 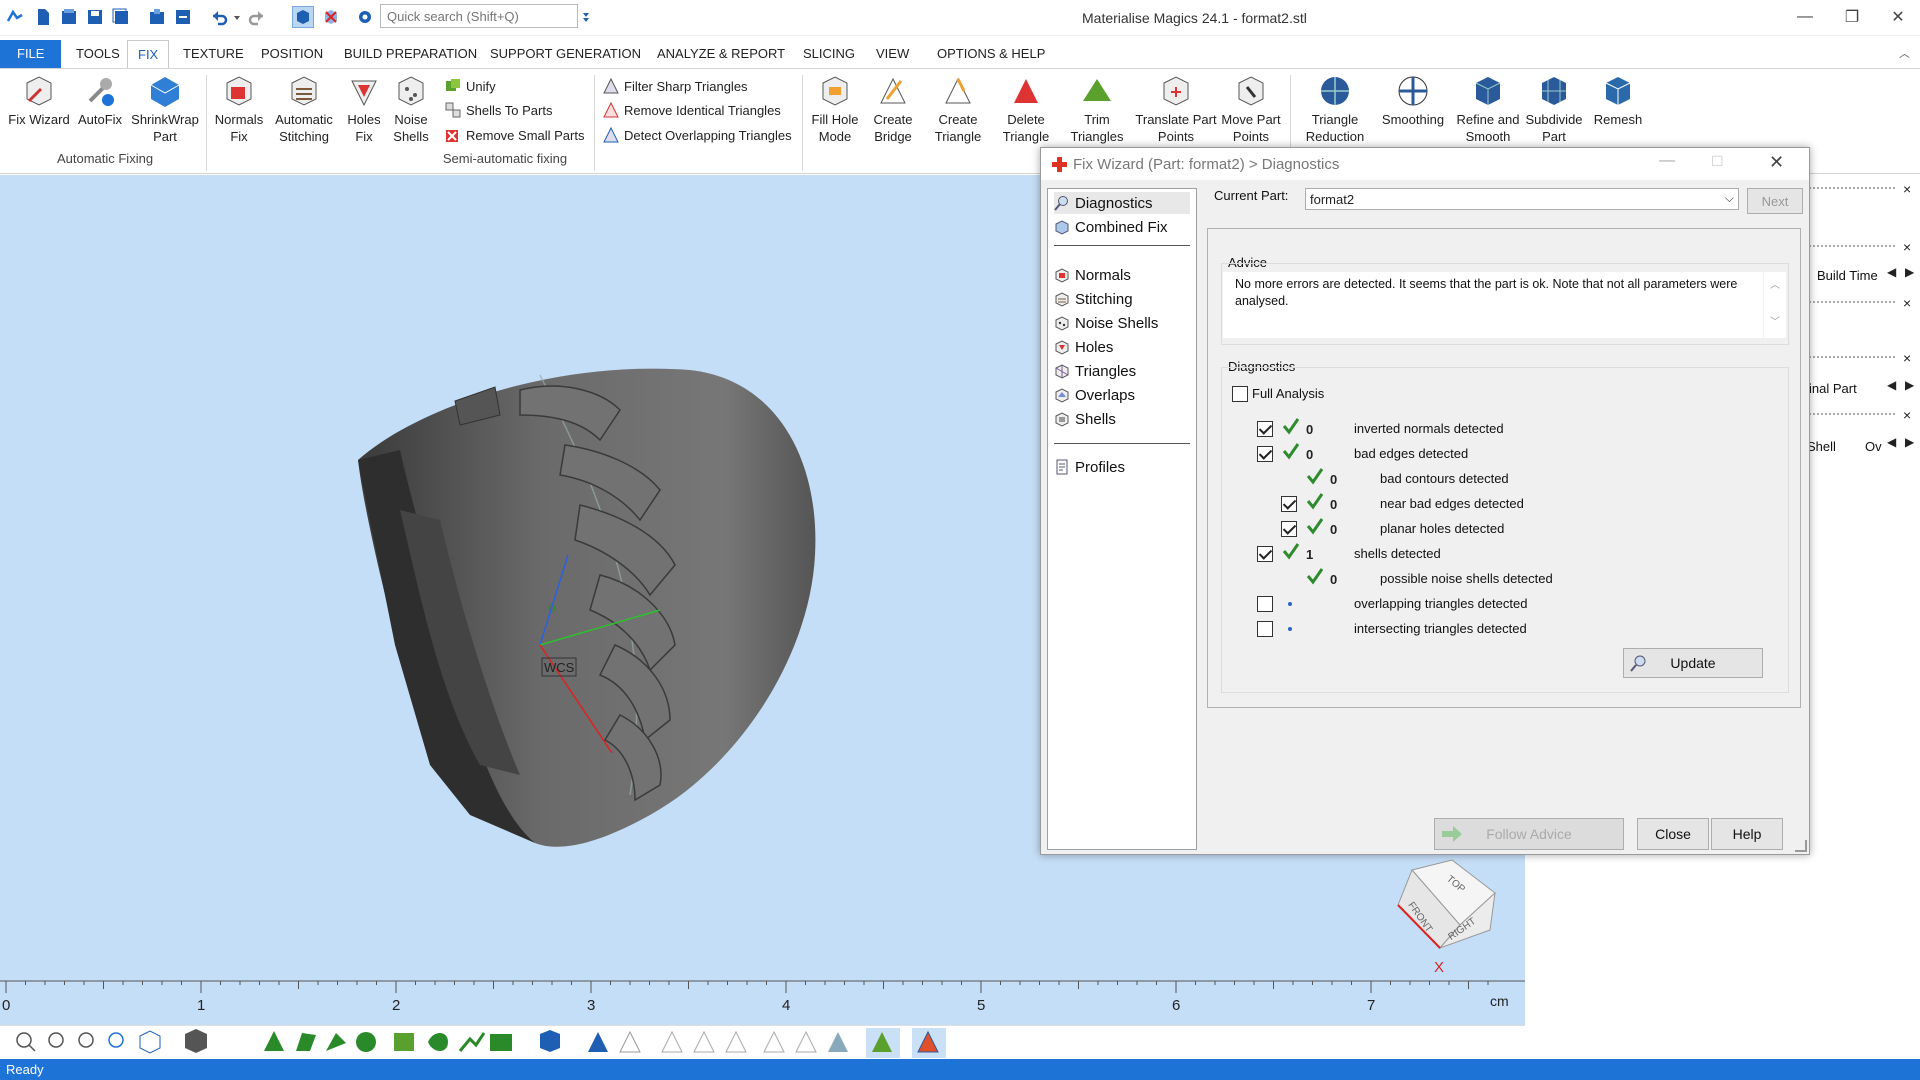 What do you see at coordinates (1251, 109) in the screenshot?
I see `move-part-points-button: Move Part Points` at bounding box center [1251, 109].